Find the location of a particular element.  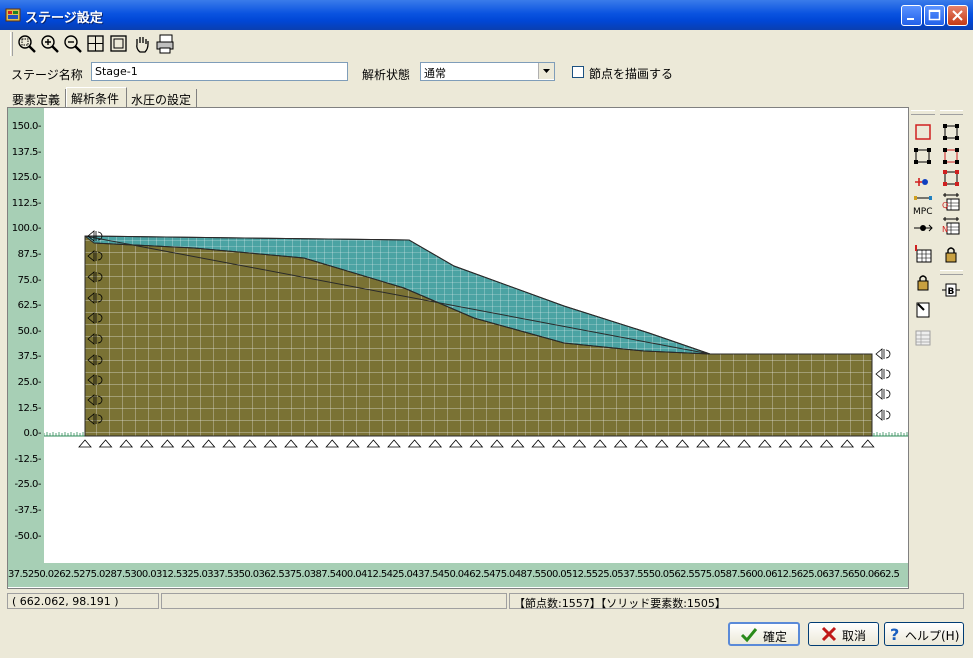

tab-element-definition: 要素定義 is located at coordinates (37, 98).